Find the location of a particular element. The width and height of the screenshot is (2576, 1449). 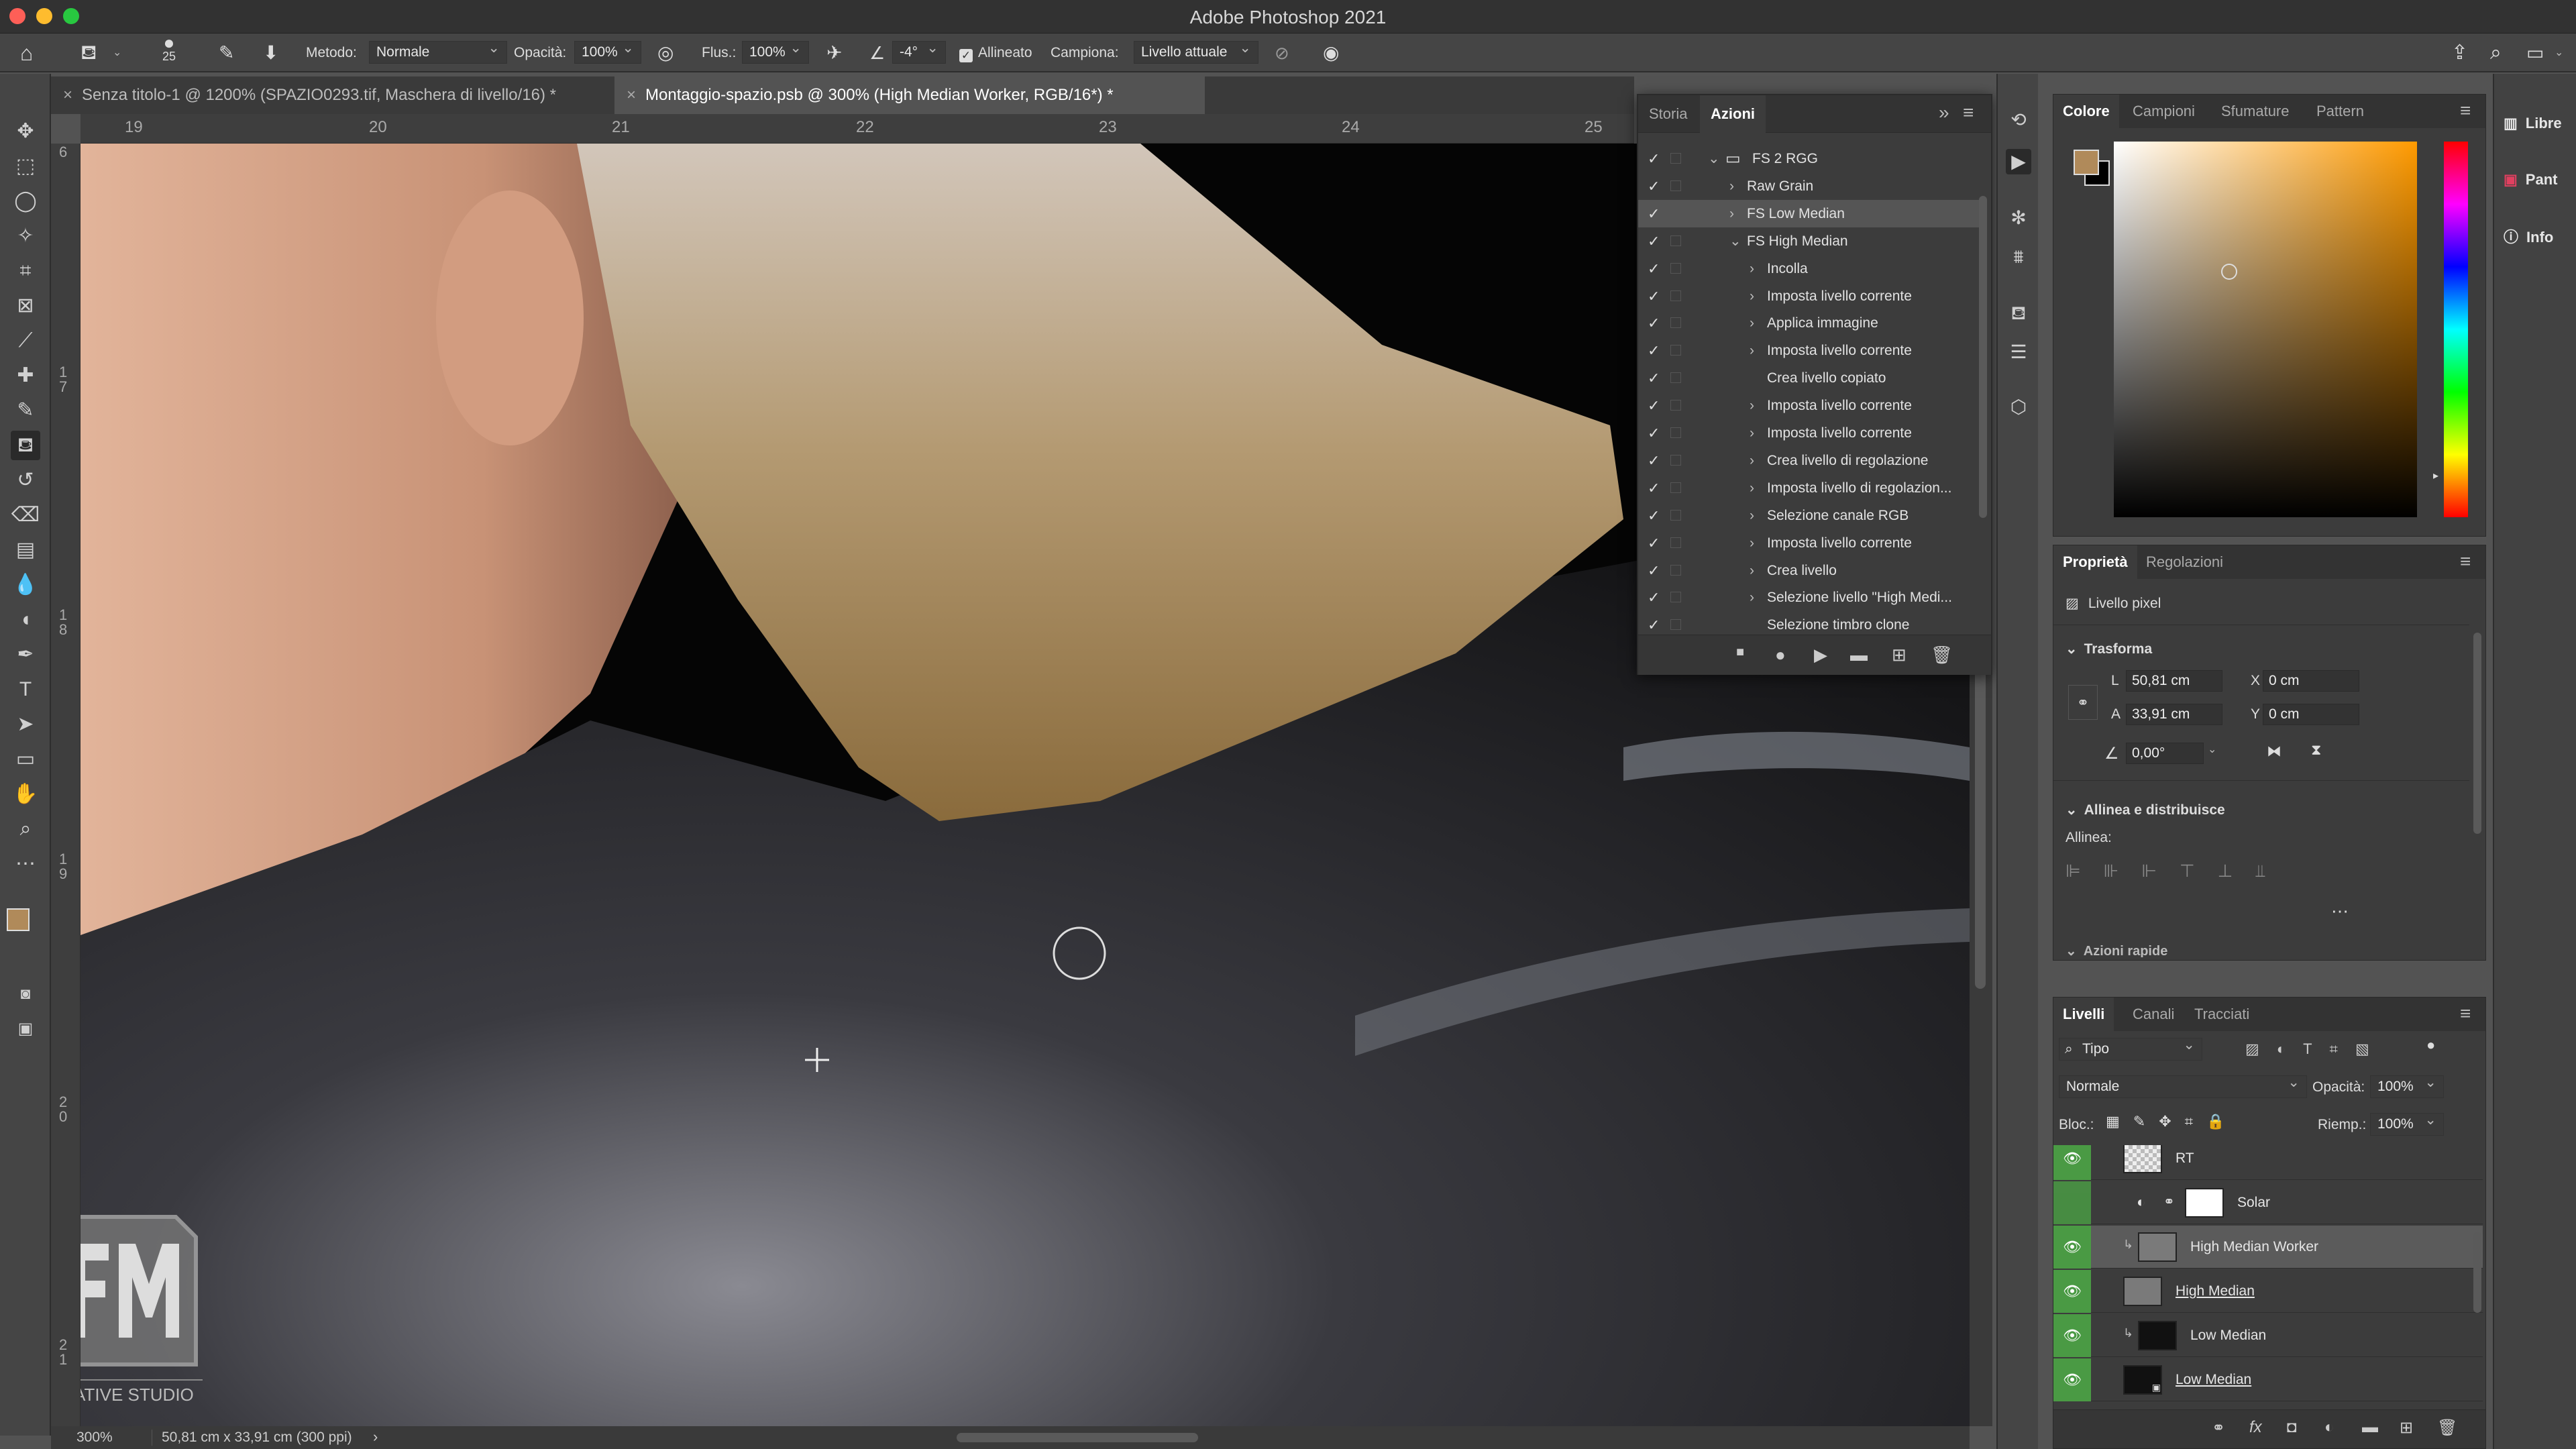

layer-name: High Median Worker is located at coordinates (2254, 1247).